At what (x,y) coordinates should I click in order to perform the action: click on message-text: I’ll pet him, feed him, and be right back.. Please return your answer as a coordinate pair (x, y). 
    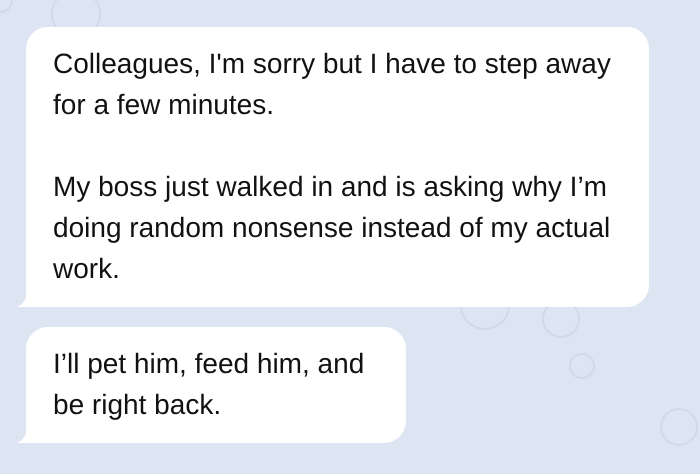
    Looking at the image, I should click on (209, 384).